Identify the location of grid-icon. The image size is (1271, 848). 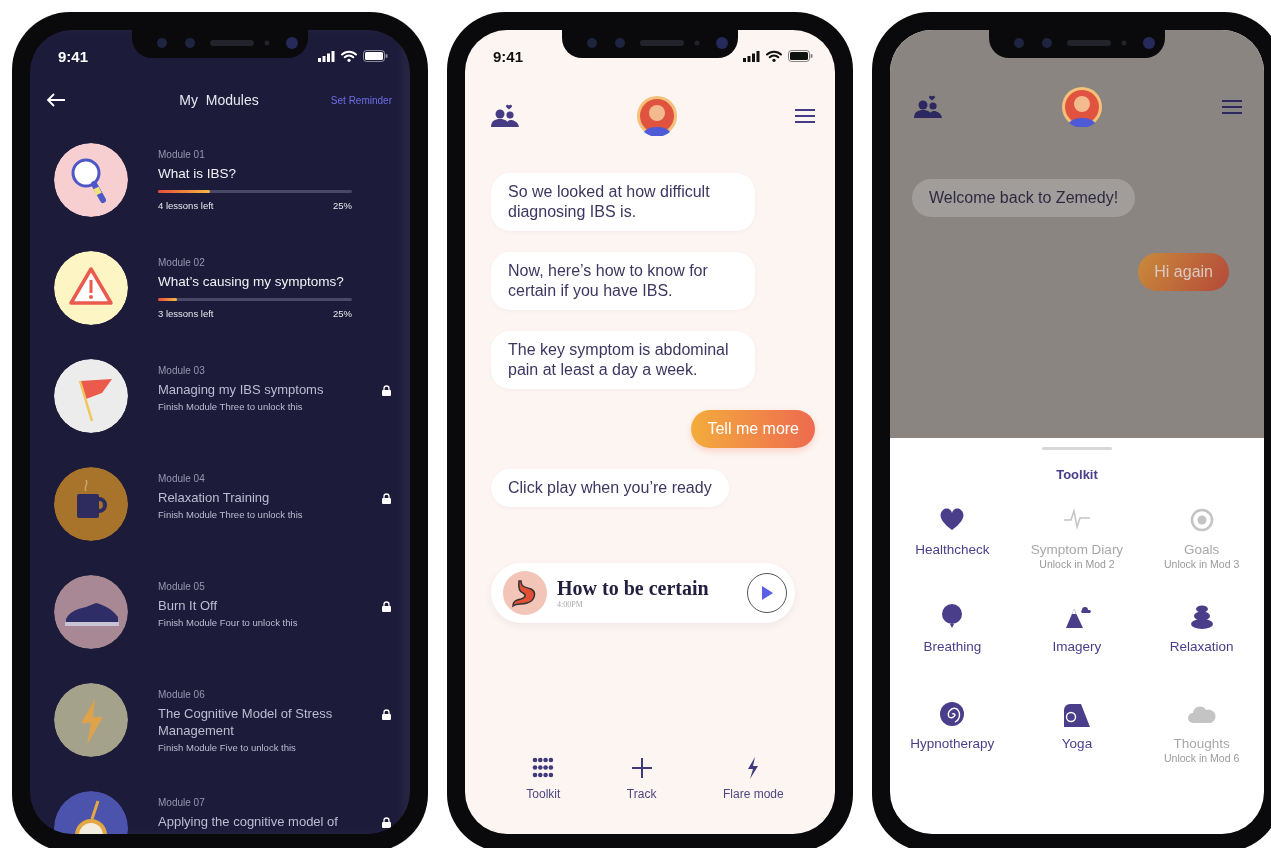
(543, 768).